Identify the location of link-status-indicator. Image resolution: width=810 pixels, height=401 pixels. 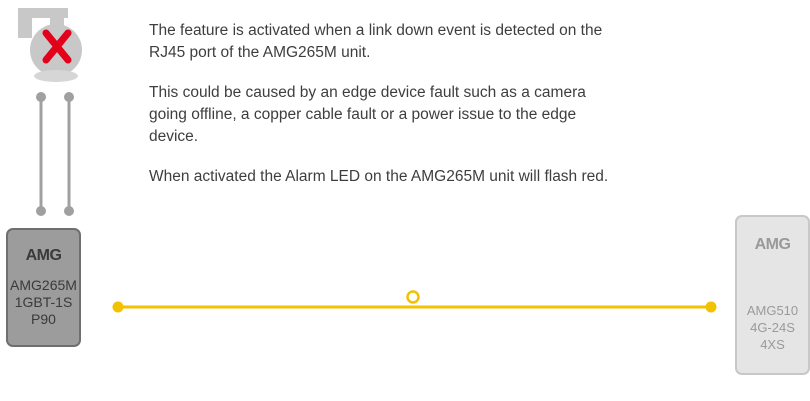
(413, 297).